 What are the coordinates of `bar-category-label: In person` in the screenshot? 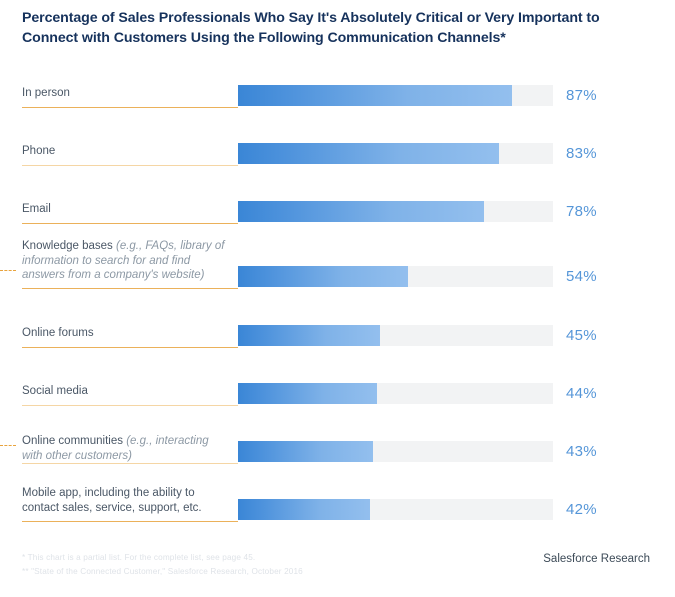 It's located at (124, 93).